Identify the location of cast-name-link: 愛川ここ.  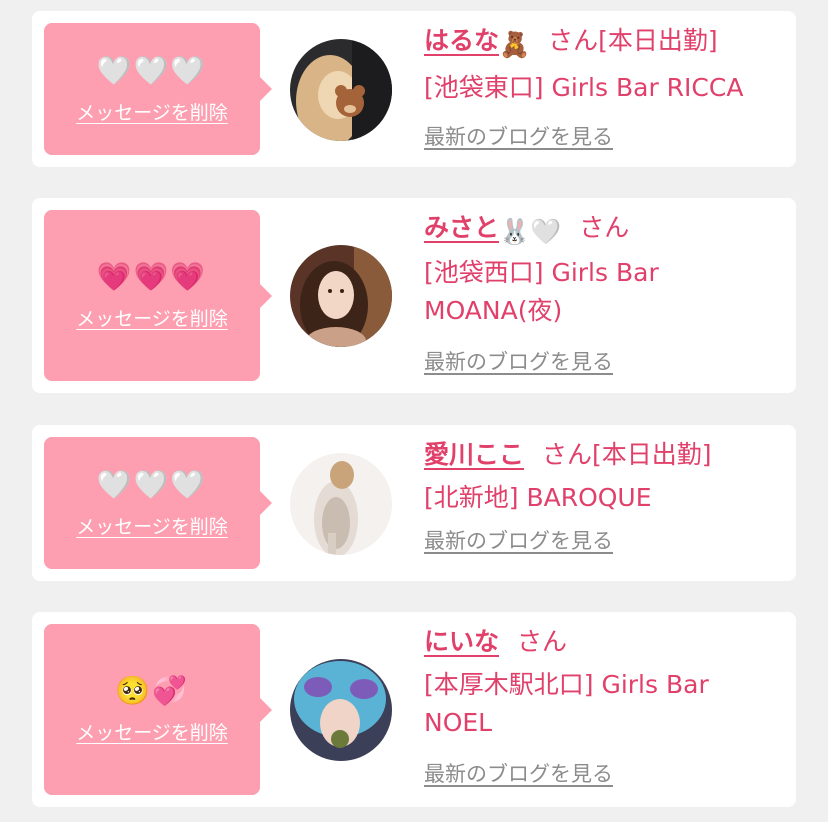
(474, 454).